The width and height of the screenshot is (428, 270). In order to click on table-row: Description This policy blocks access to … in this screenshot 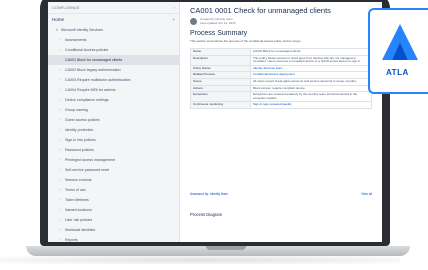, I will do `click(281, 60)`.